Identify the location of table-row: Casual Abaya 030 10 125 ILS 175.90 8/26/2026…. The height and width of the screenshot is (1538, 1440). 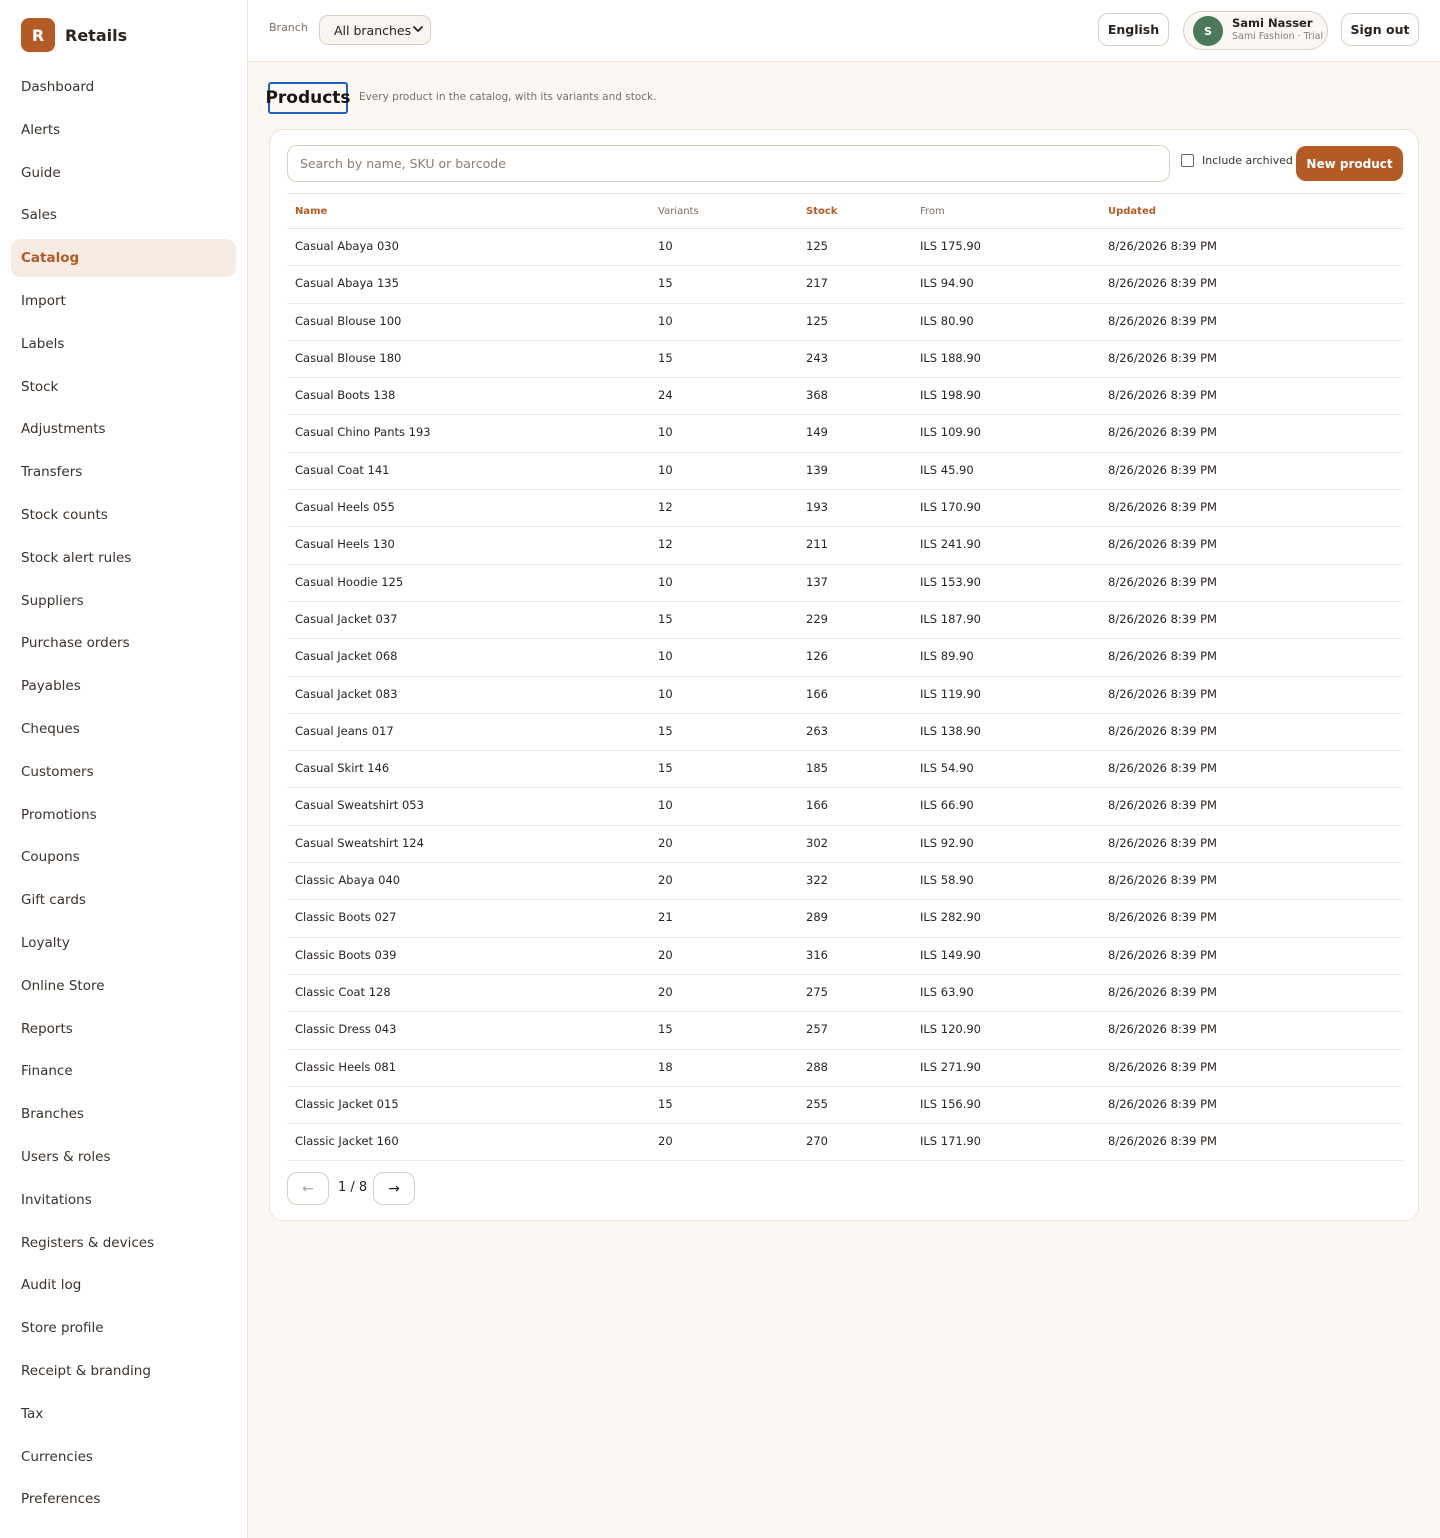
(845, 248).